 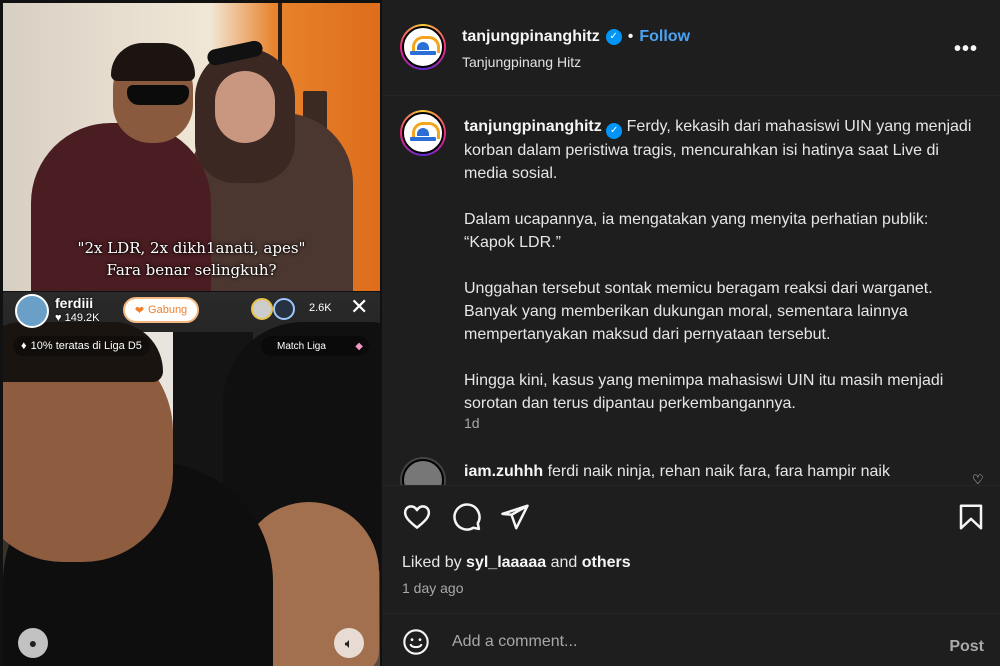 I want to click on liked-by-user: syl_laaaaa, so click(x=506, y=562).